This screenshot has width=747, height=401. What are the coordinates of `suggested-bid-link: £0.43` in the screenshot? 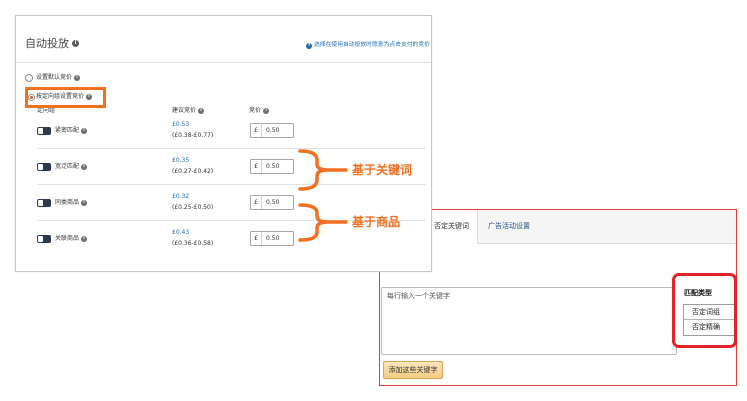 It's located at (180, 233).